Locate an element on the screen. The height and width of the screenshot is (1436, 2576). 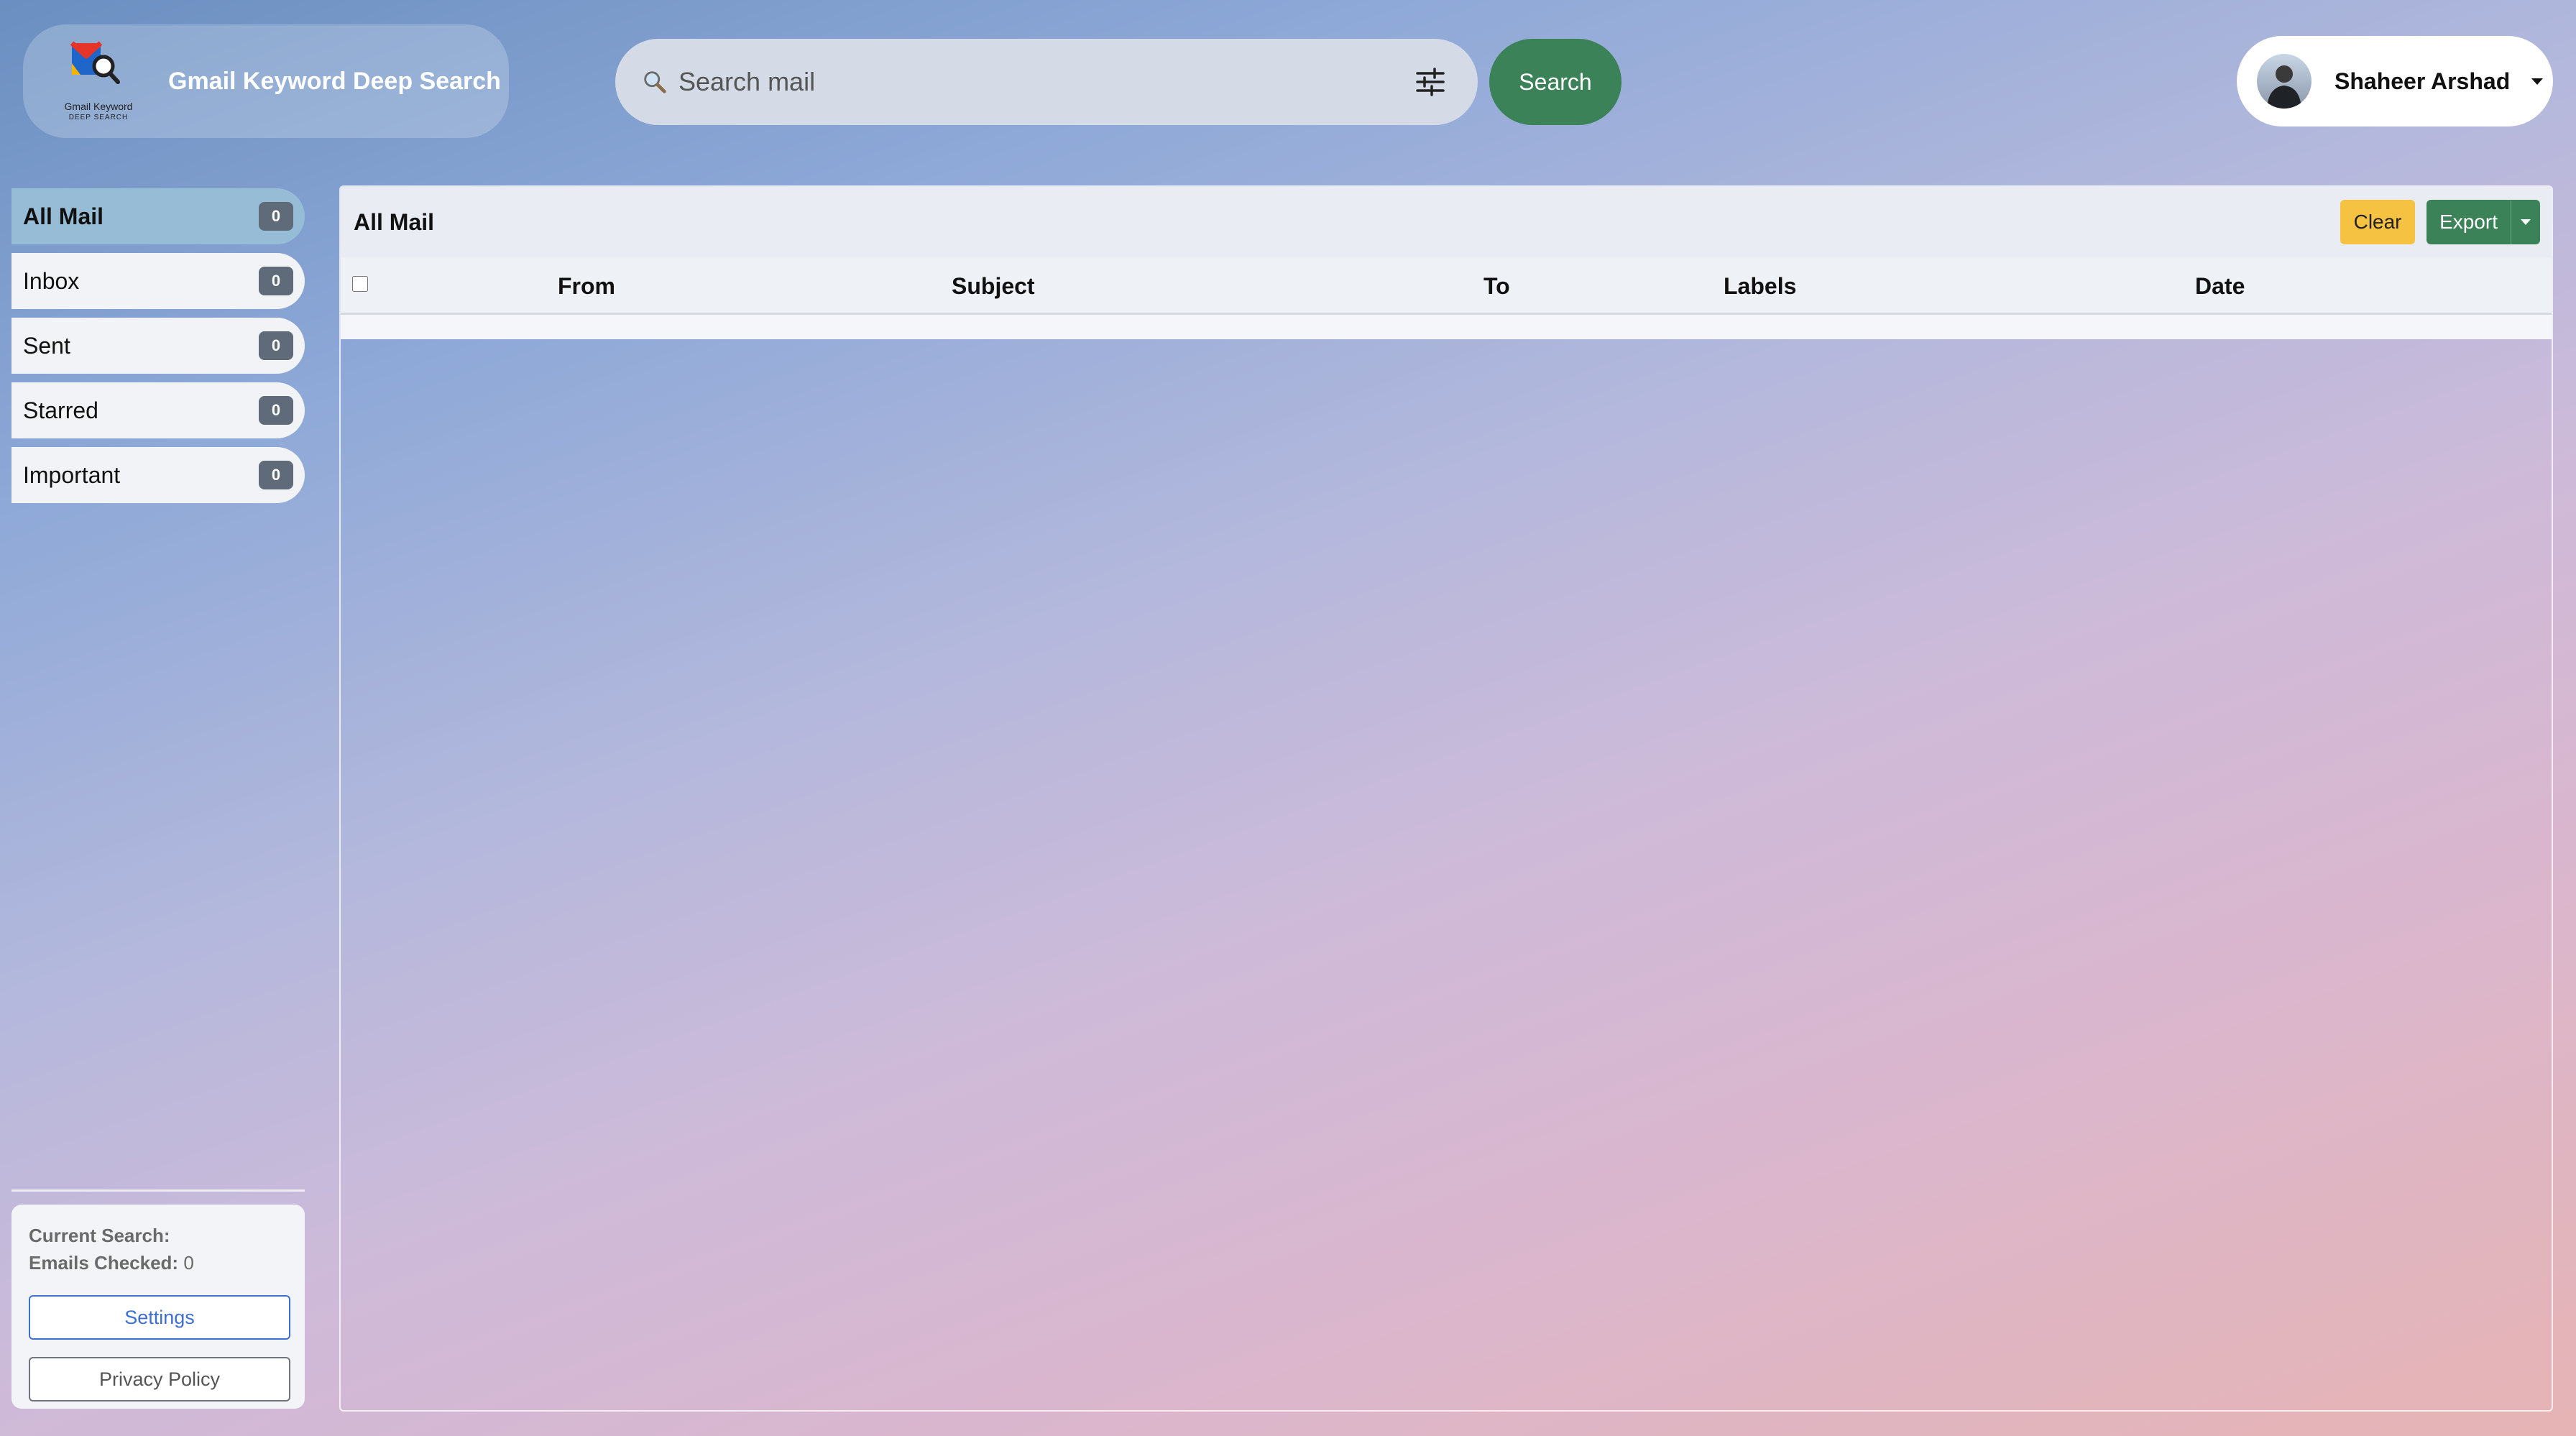
column-header-labels: Labels is located at coordinates (1760, 287).